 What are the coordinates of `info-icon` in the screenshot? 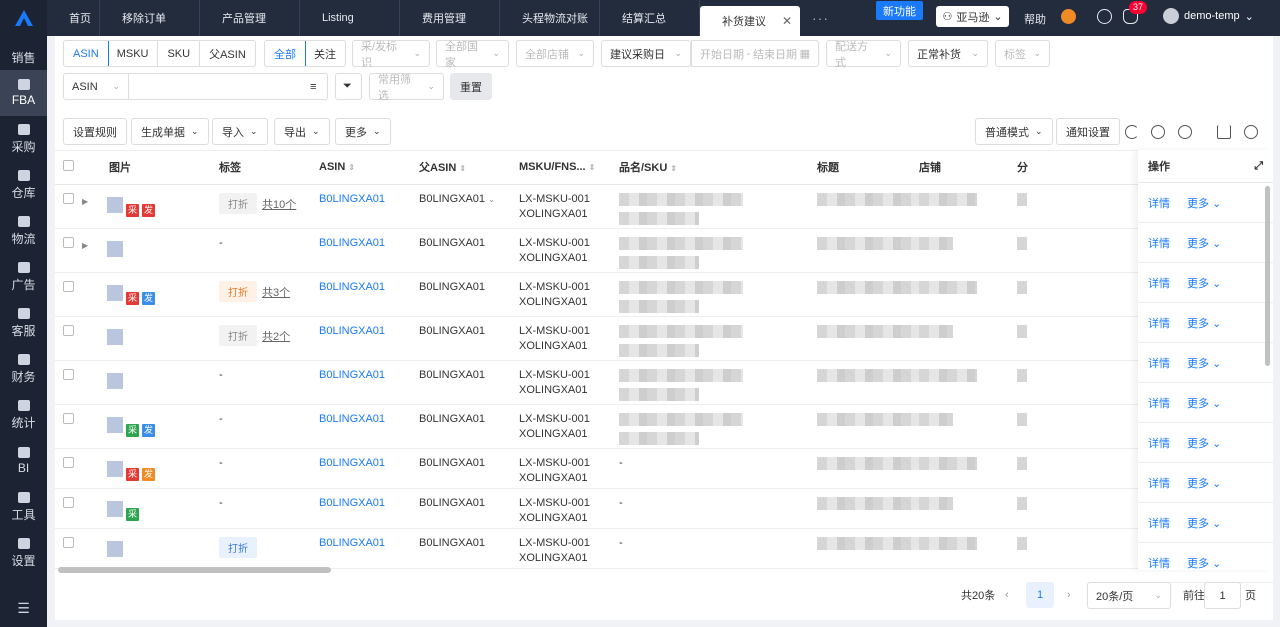 It's located at (1158, 132).